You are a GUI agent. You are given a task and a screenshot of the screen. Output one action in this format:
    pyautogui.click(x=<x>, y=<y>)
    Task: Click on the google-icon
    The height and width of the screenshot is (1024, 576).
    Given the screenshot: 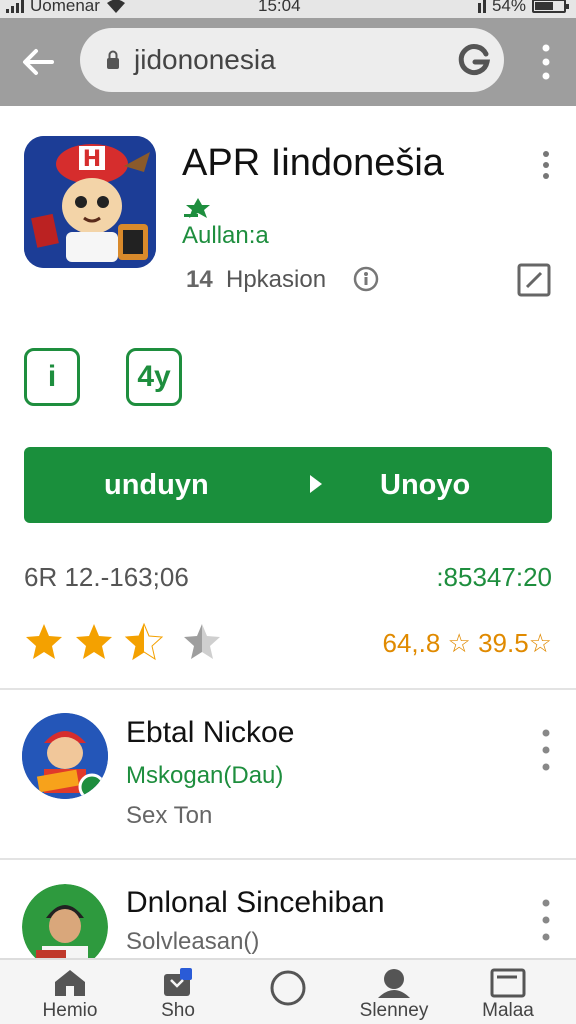 What is the action you would take?
    pyautogui.click(x=474, y=60)
    